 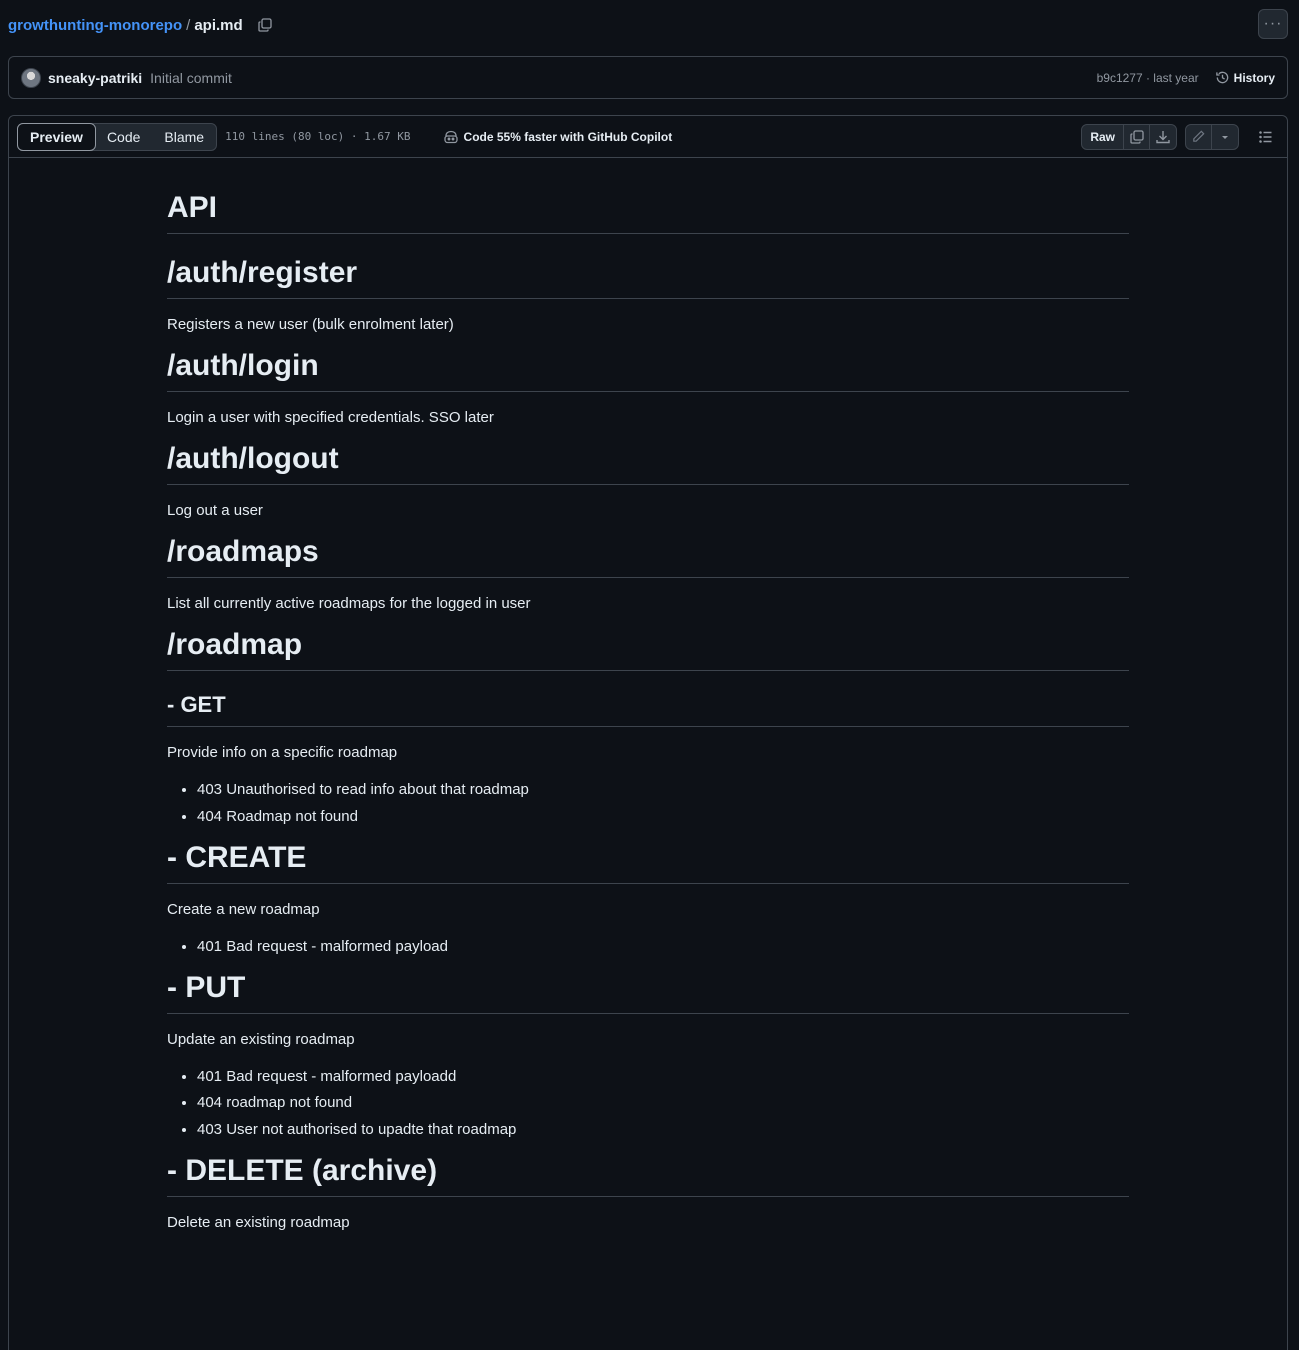 I want to click on outline-button, so click(x=1266, y=137).